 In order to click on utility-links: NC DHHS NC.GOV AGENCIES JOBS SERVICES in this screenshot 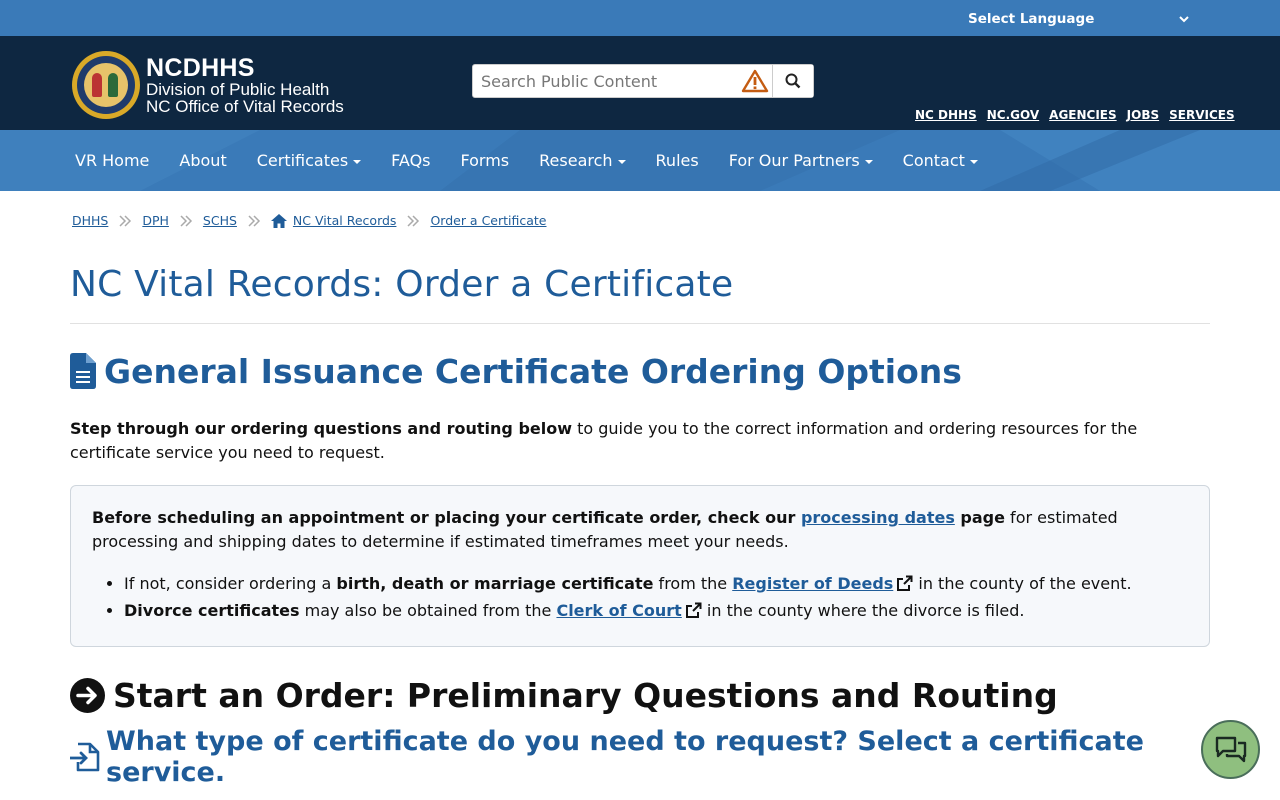, I will do `click(1075, 115)`.